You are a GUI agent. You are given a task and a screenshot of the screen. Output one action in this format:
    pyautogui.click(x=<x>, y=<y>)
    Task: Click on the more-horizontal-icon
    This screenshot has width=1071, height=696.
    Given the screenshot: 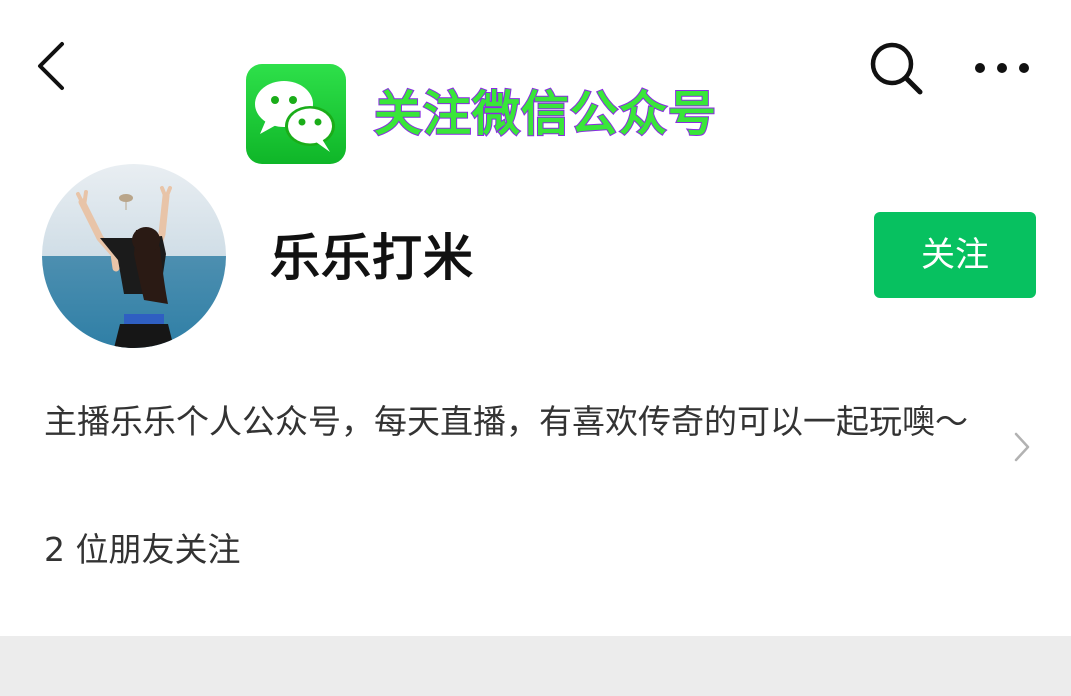 What is the action you would take?
    pyautogui.click(x=1002, y=68)
    